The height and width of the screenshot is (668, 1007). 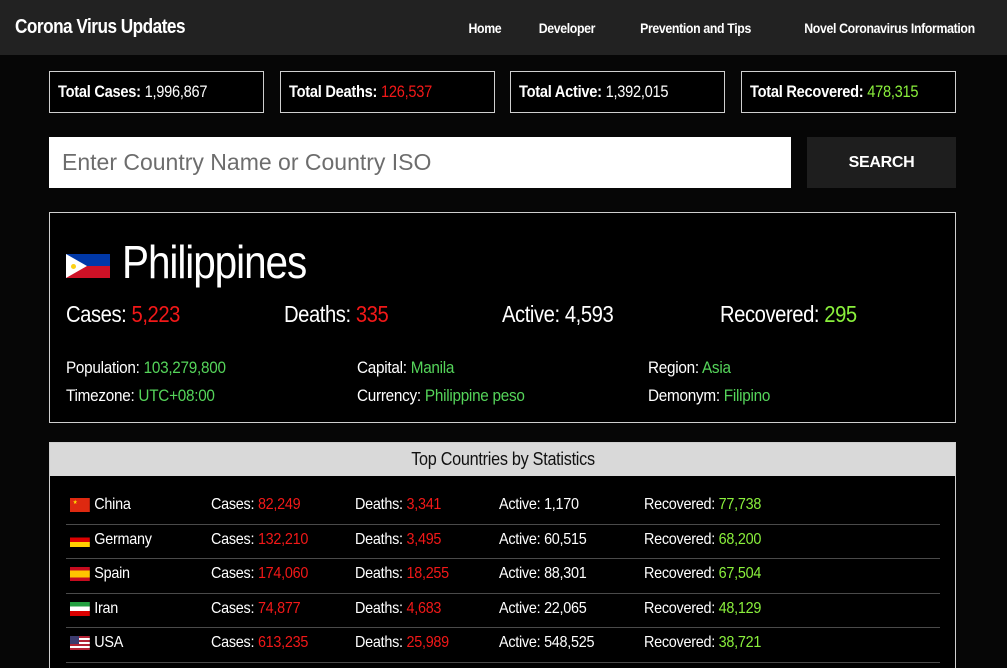 What do you see at coordinates (283, 573) in the screenshot?
I see `row-cases-value: 174,060` at bounding box center [283, 573].